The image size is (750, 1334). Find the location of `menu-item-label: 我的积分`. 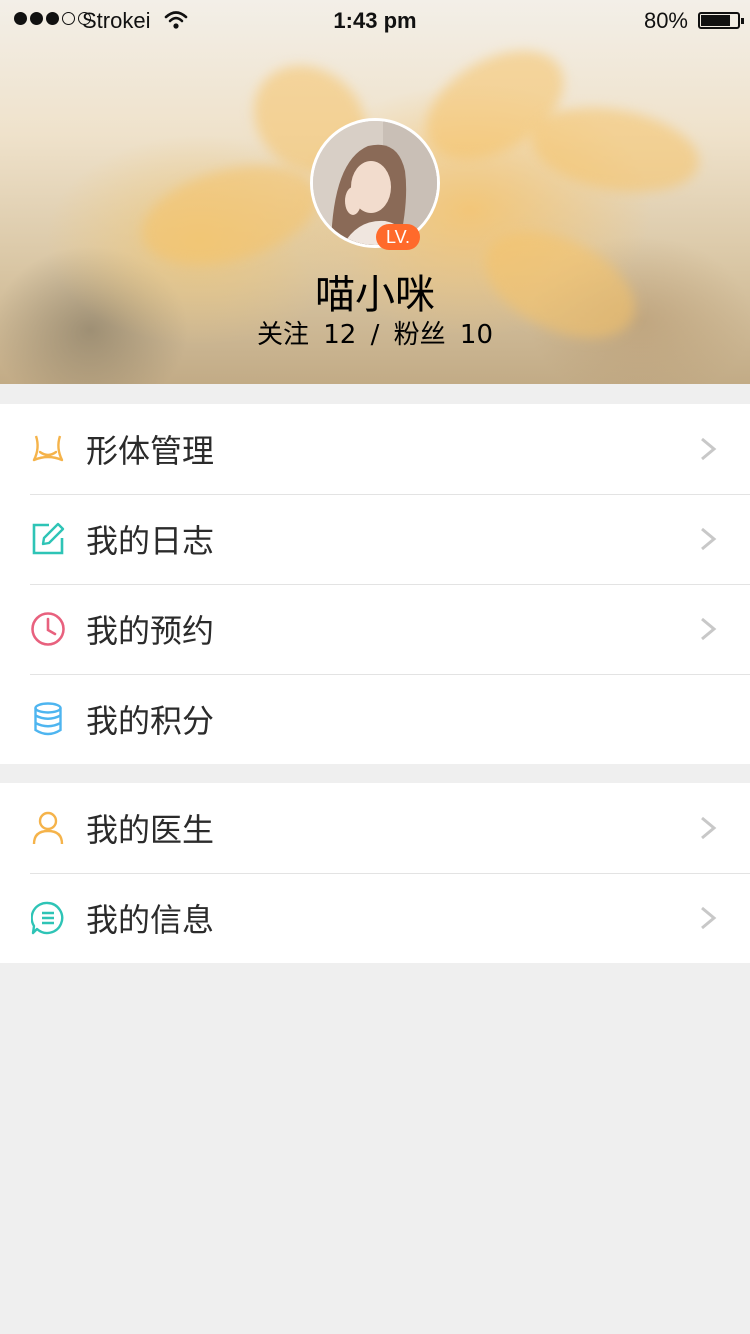

menu-item-label: 我的积分 is located at coordinates (150, 721).